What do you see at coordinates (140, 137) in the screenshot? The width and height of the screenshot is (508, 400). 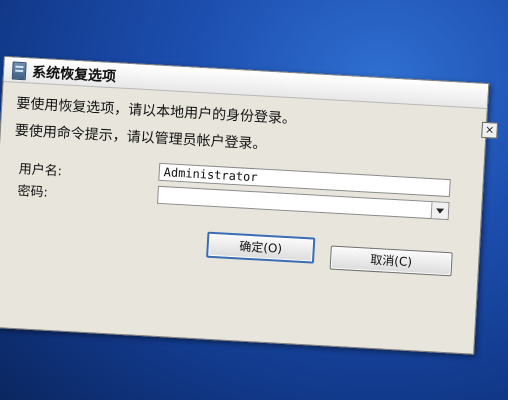 I see `instruction-line-2: 要使用命令提示，请以管理员帐户登录。` at bounding box center [140, 137].